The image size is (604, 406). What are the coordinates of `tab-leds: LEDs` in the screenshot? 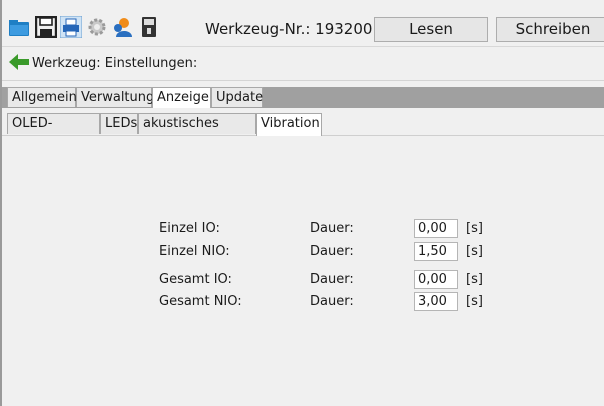 It's located at (119, 123).